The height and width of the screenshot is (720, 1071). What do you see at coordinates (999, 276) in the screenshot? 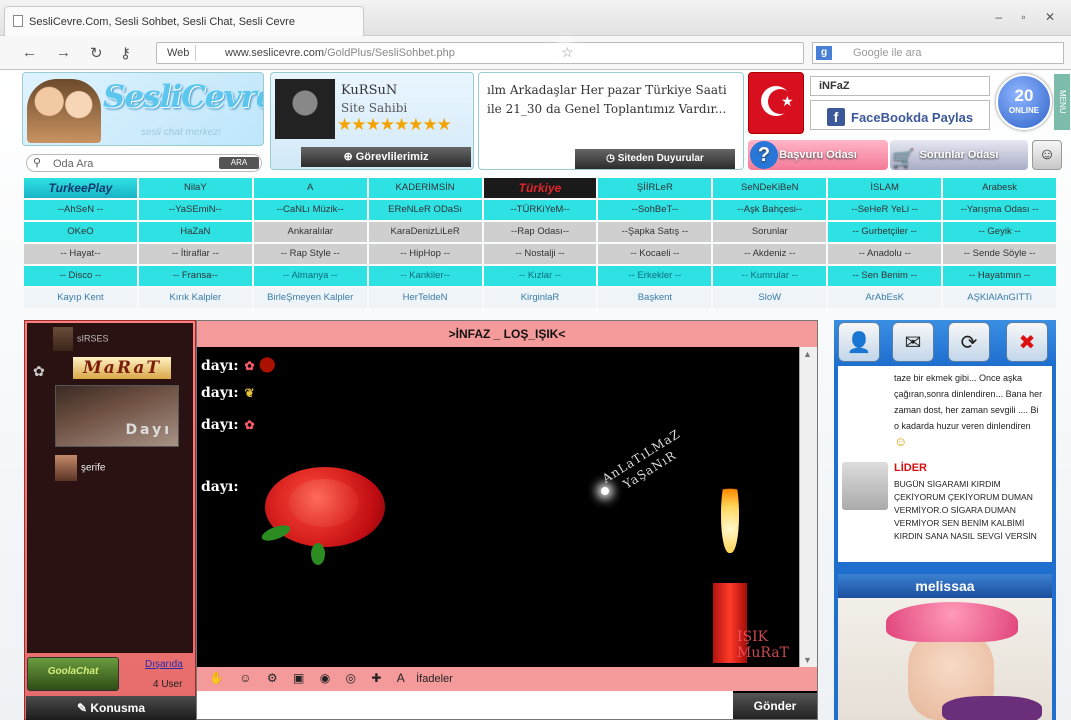
I see `room-link: -- Hayatımın --` at bounding box center [999, 276].